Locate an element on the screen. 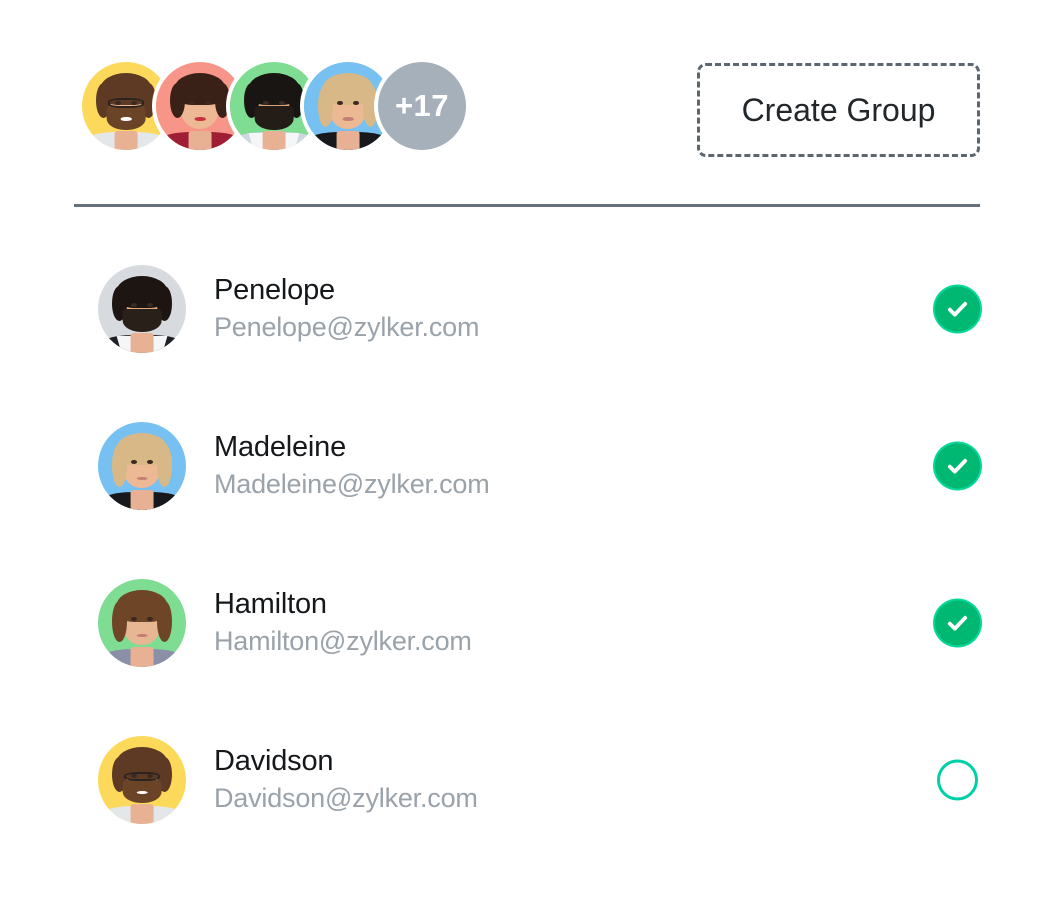 The image size is (1054, 908). circle-outline-icon is located at coordinates (957, 779).